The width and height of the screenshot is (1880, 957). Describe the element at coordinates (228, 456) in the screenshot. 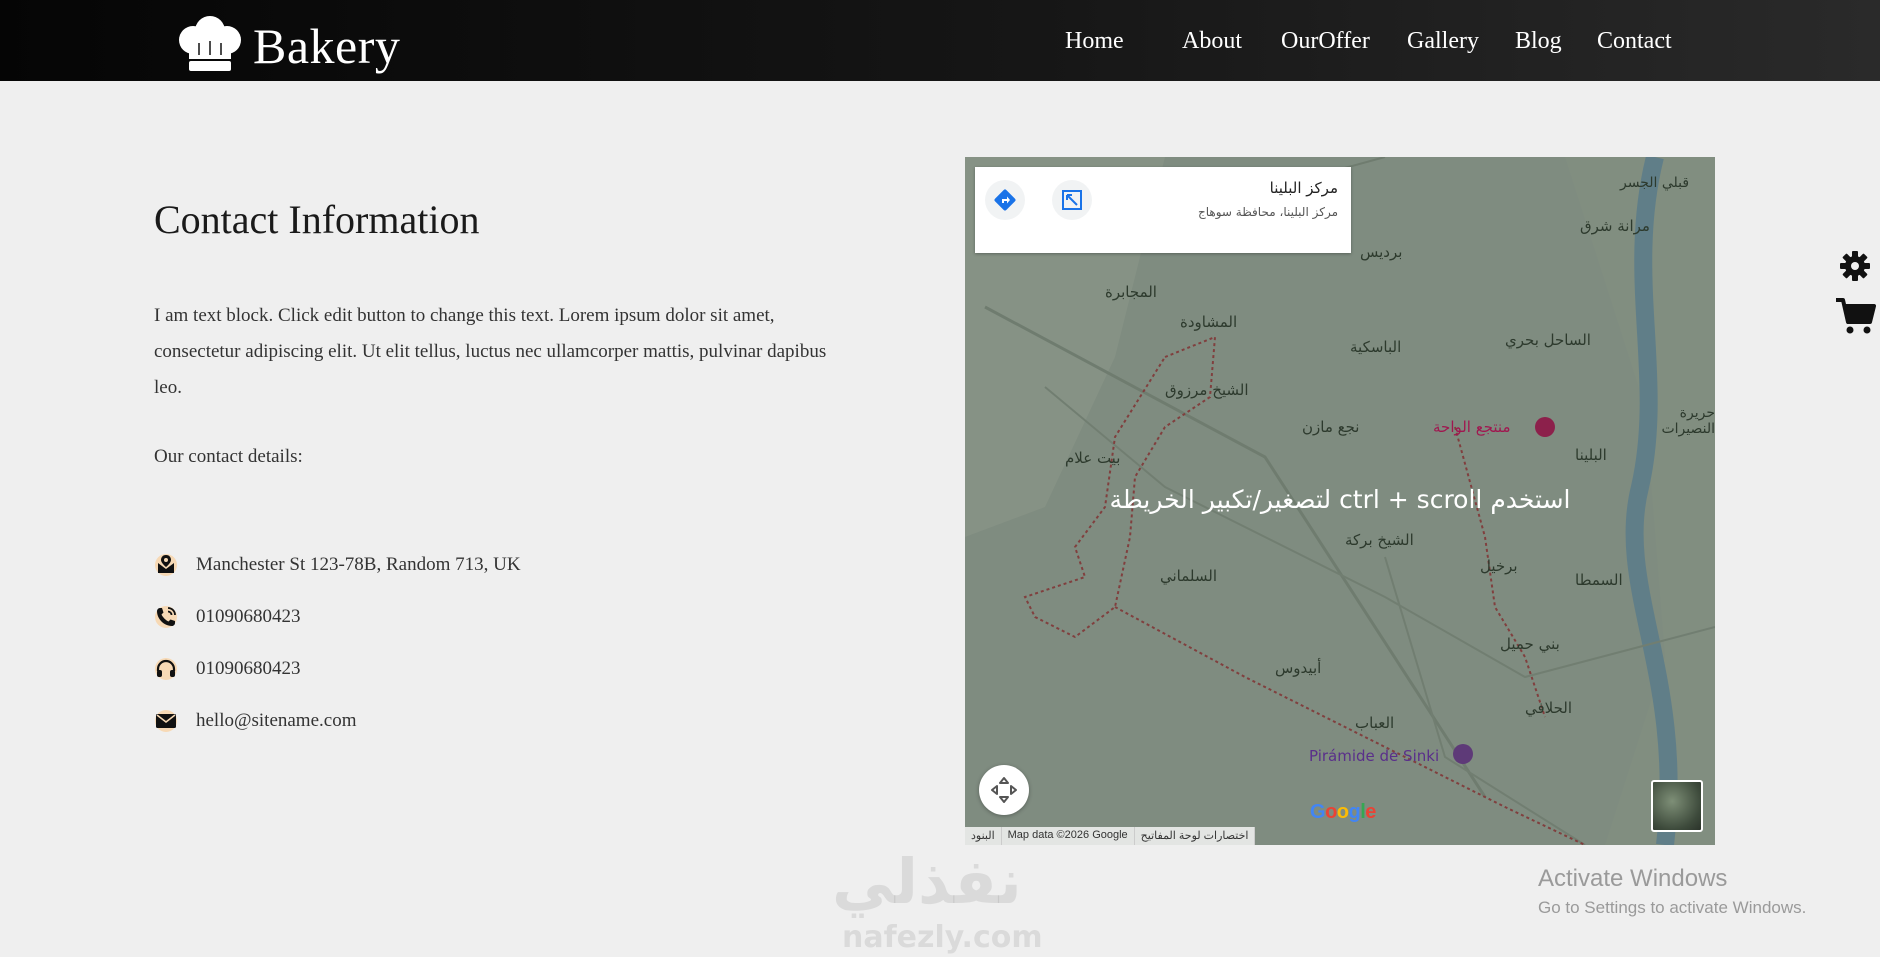

I see `contact-details-label: Our contact details:` at that location.